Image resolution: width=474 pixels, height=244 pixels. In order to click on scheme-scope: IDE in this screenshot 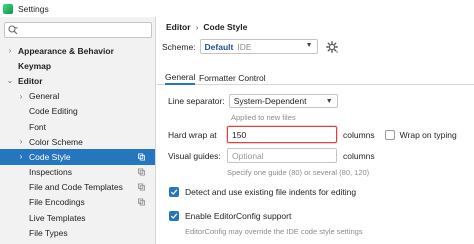, I will do `click(244, 46)`.